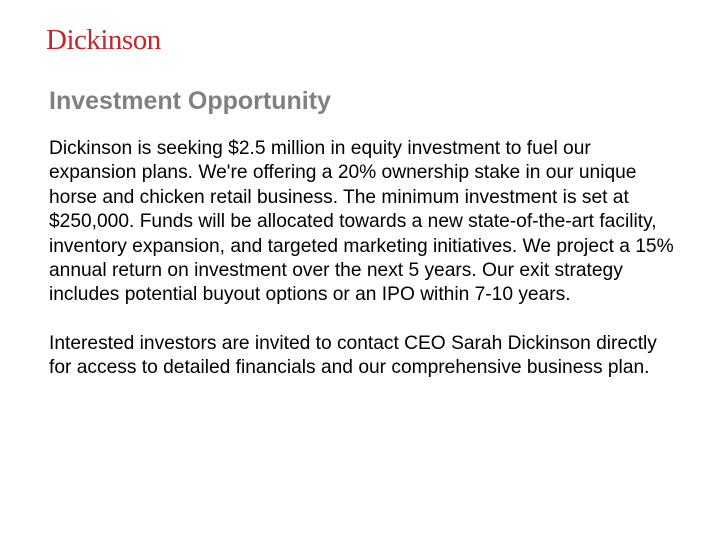  I want to click on slide-title: Investment Opportunity, so click(190, 101).